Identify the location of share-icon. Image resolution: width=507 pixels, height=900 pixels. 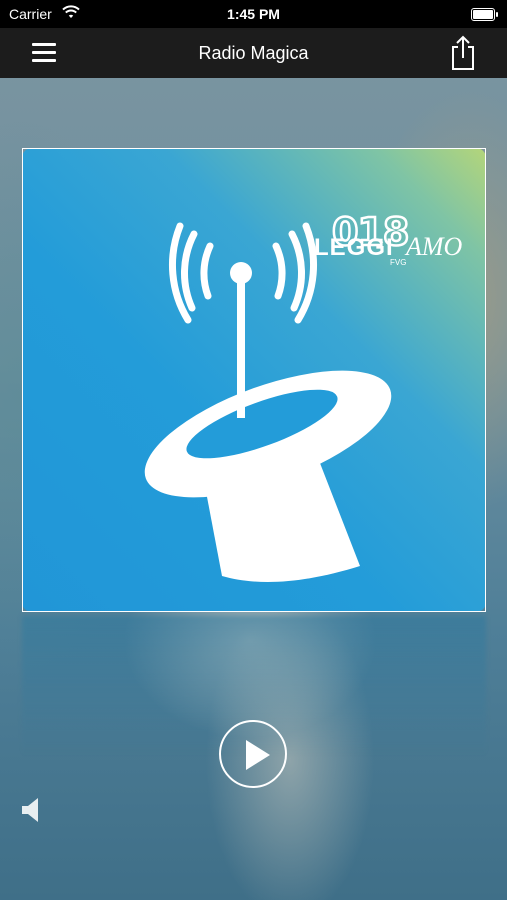
(463, 53).